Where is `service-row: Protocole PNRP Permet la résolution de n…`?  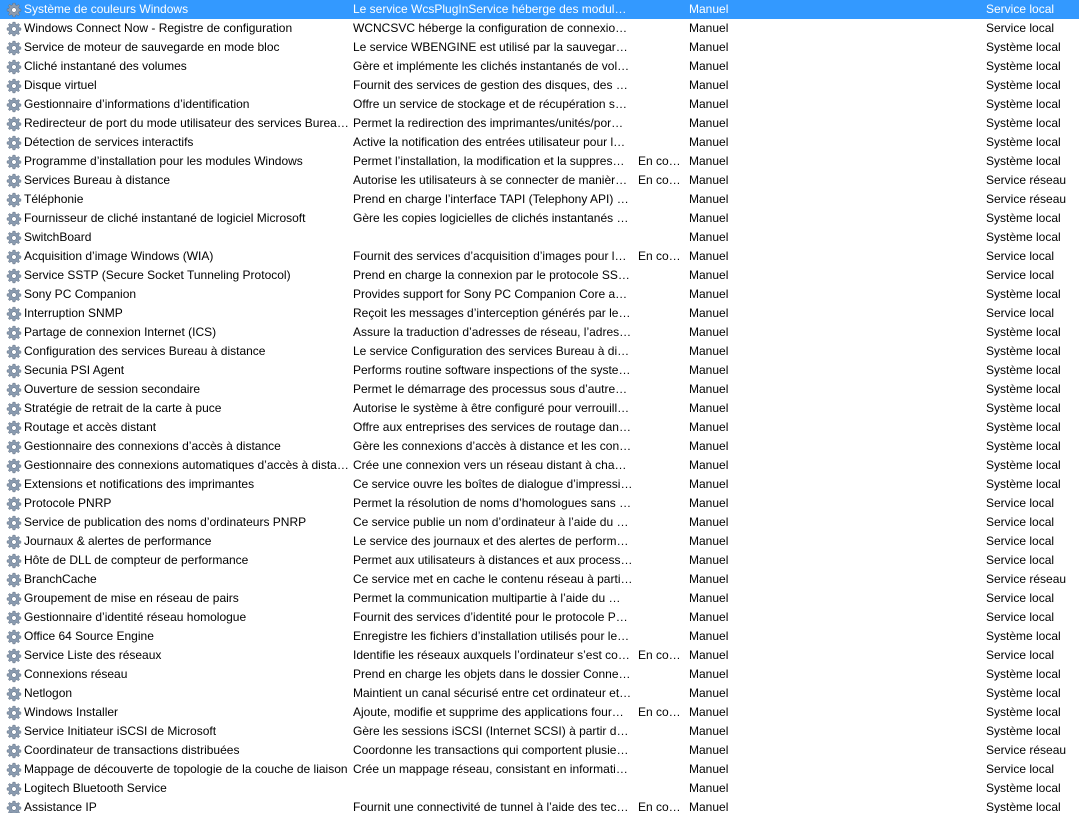
service-row: Protocole PNRP Permet la résolution de n… is located at coordinates (539, 503).